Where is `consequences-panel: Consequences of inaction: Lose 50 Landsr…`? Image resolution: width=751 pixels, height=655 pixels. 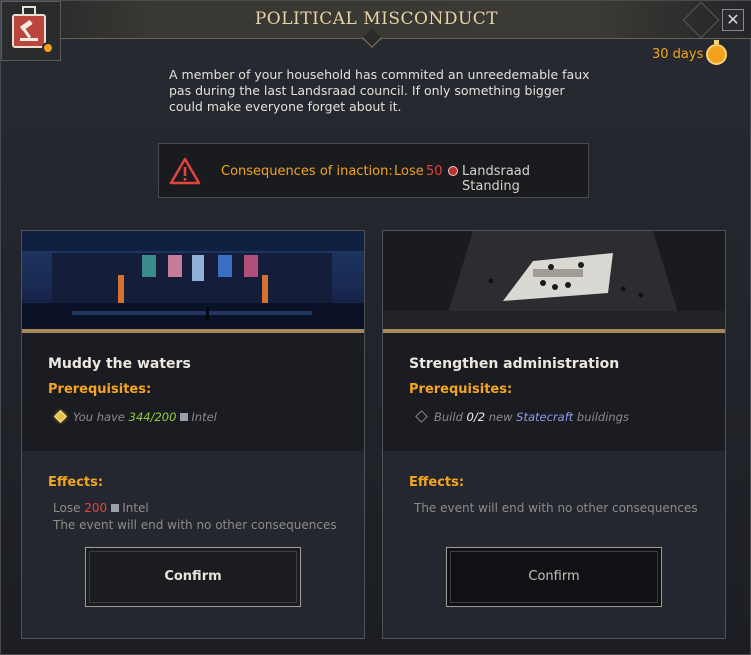 consequences-panel: Consequences of inaction: Lose 50 Landsr… is located at coordinates (373, 170).